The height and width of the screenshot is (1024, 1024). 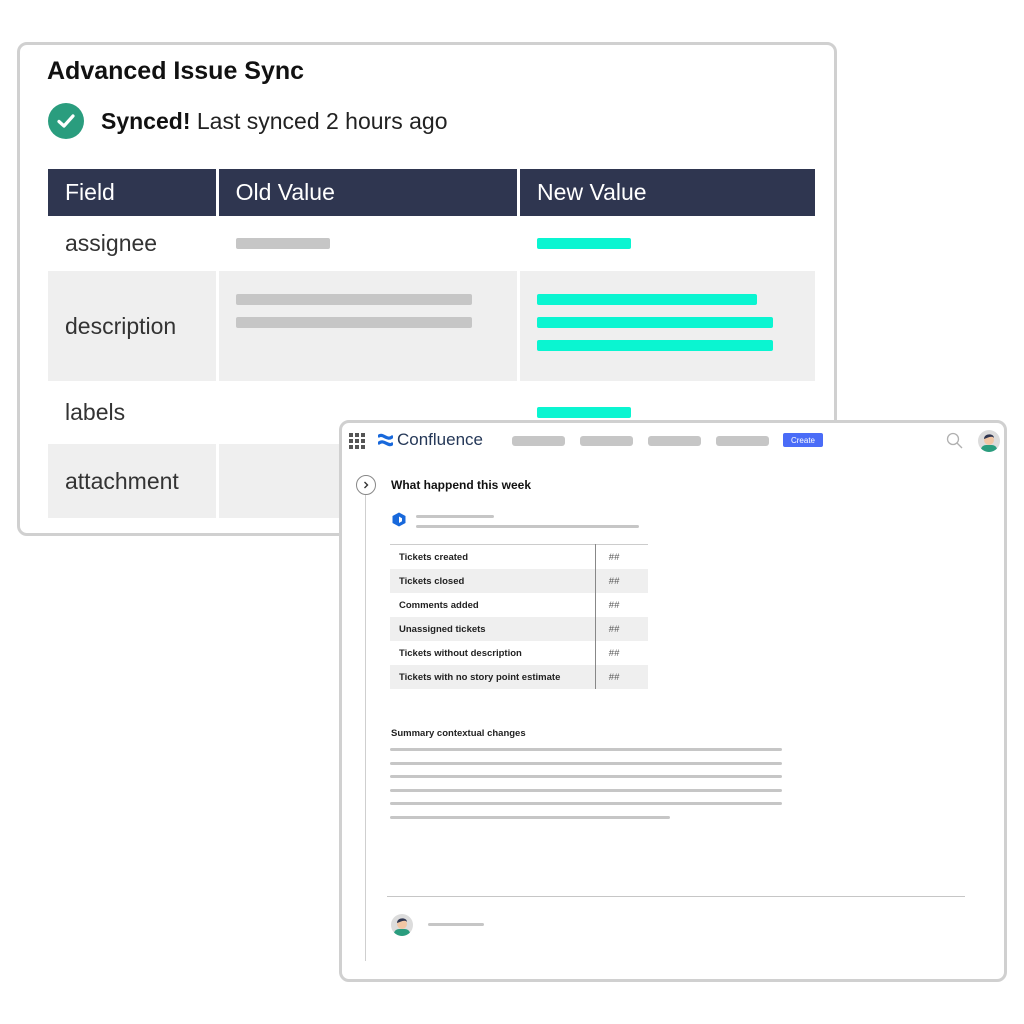 What do you see at coordinates (176, 71) in the screenshot?
I see `sync-card-title: Advanced Issue Sync` at bounding box center [176, 71].